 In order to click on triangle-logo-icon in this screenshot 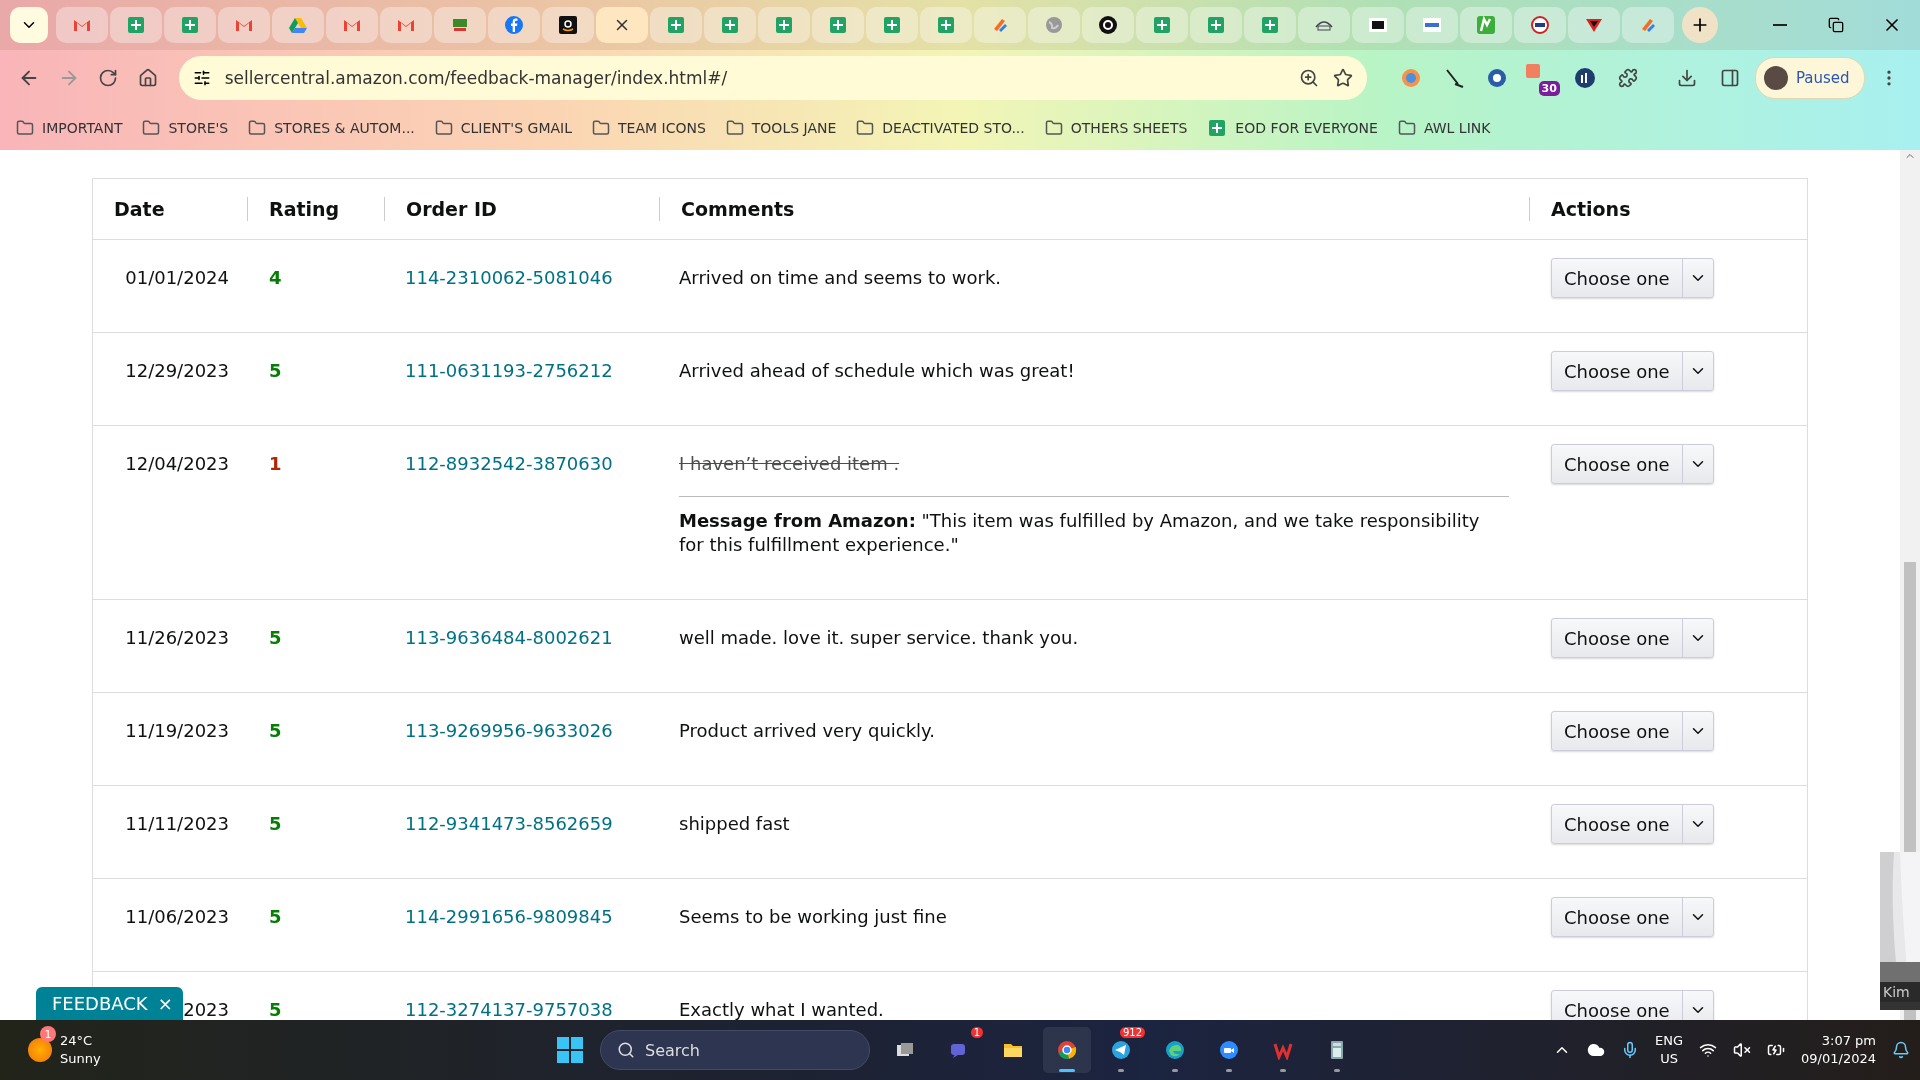, I will do `click(298, 25)`.